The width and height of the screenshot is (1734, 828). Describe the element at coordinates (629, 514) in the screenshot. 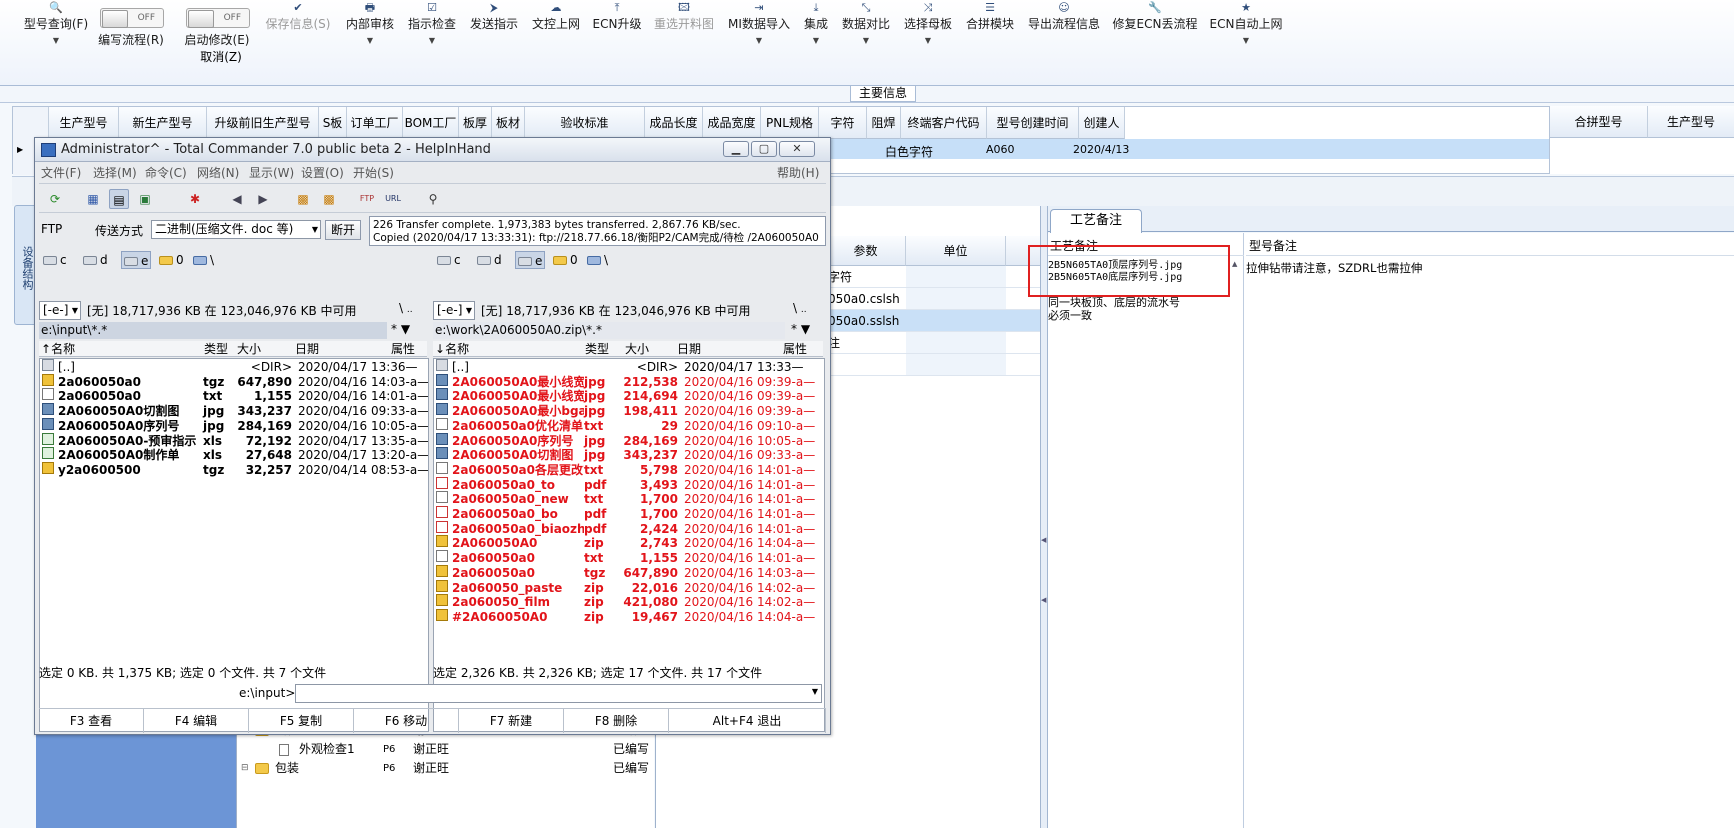

I see `file-row: 2a060050a0_bo pdf 1,700 2020/04/16 14:01-a—` at that location.